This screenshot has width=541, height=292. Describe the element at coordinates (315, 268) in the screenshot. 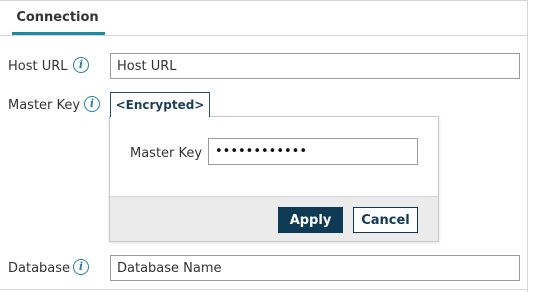

I see `database-input` at that location.